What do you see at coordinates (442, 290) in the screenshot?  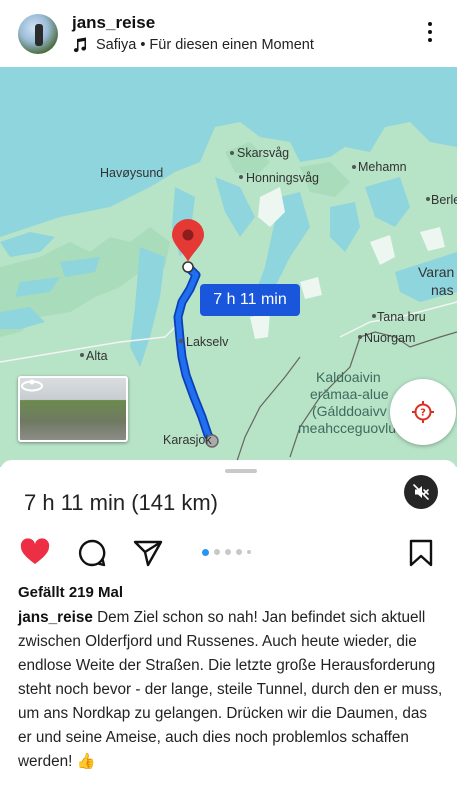 I see `map-label-varanger-2: nas` at bounding box center [442, 290].